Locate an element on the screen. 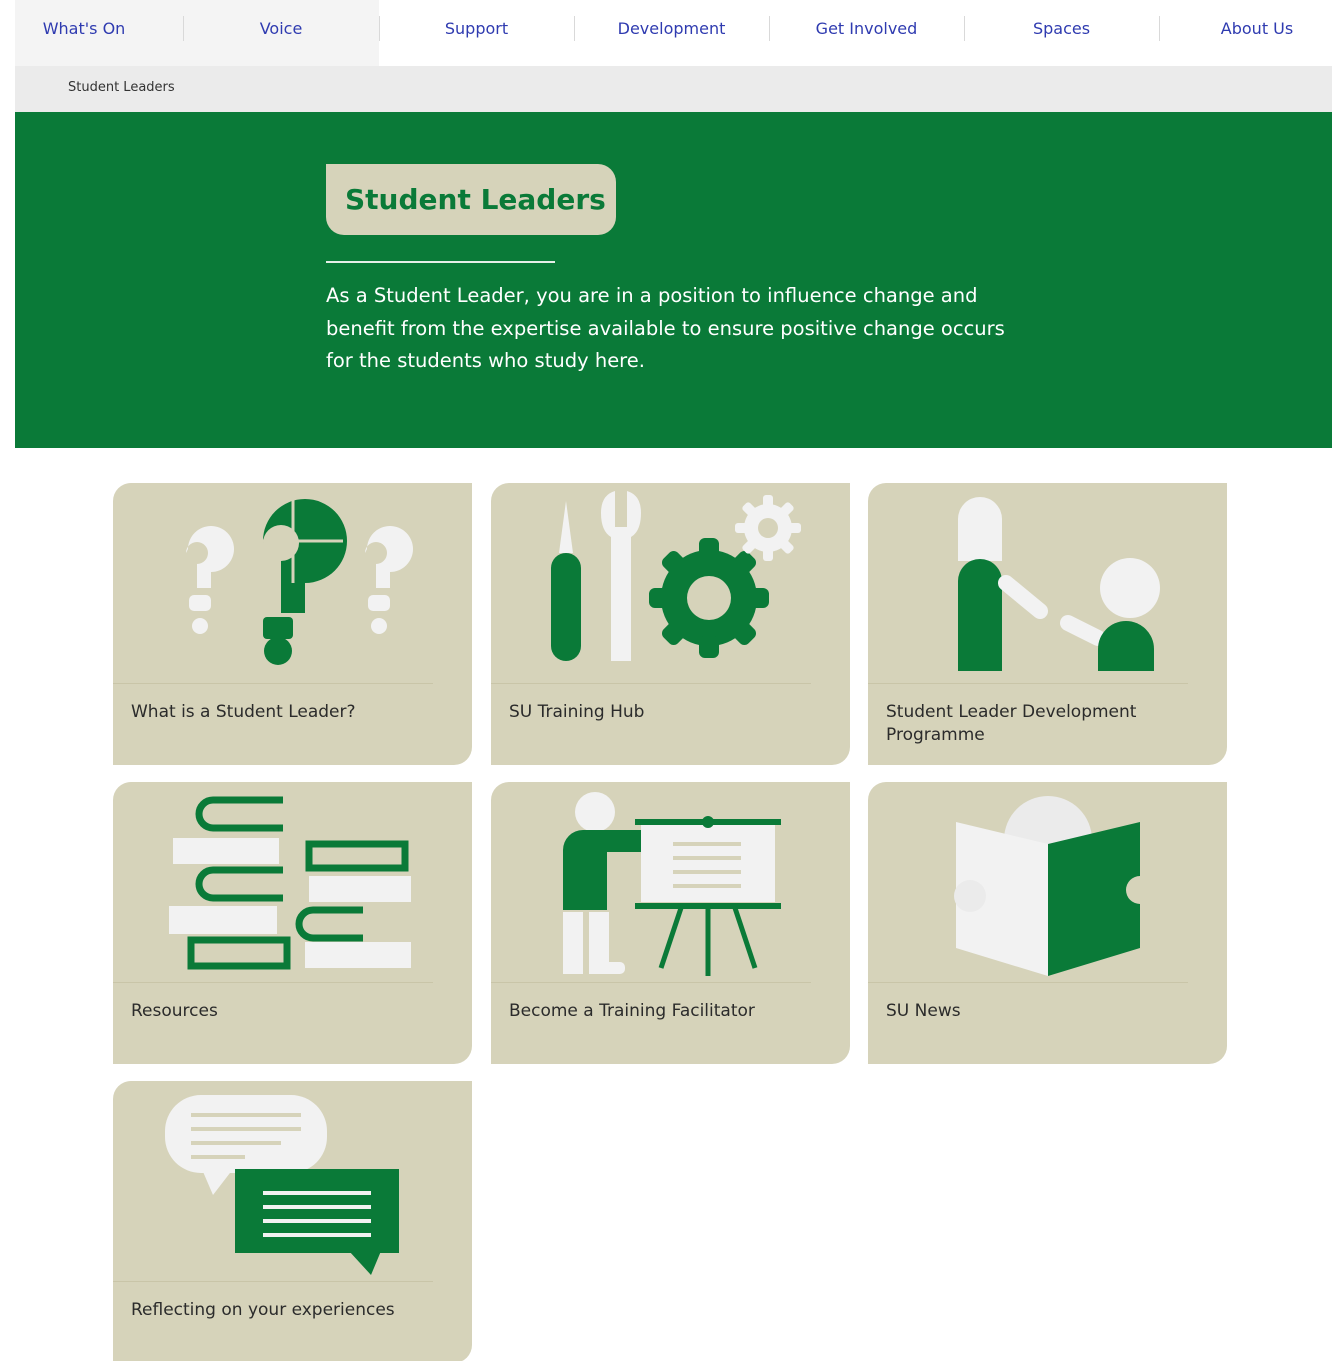 The height and width of the screenshot is (1361, 1332). nav-item-spaces: Spaces is located at coordinates (1061, 29).